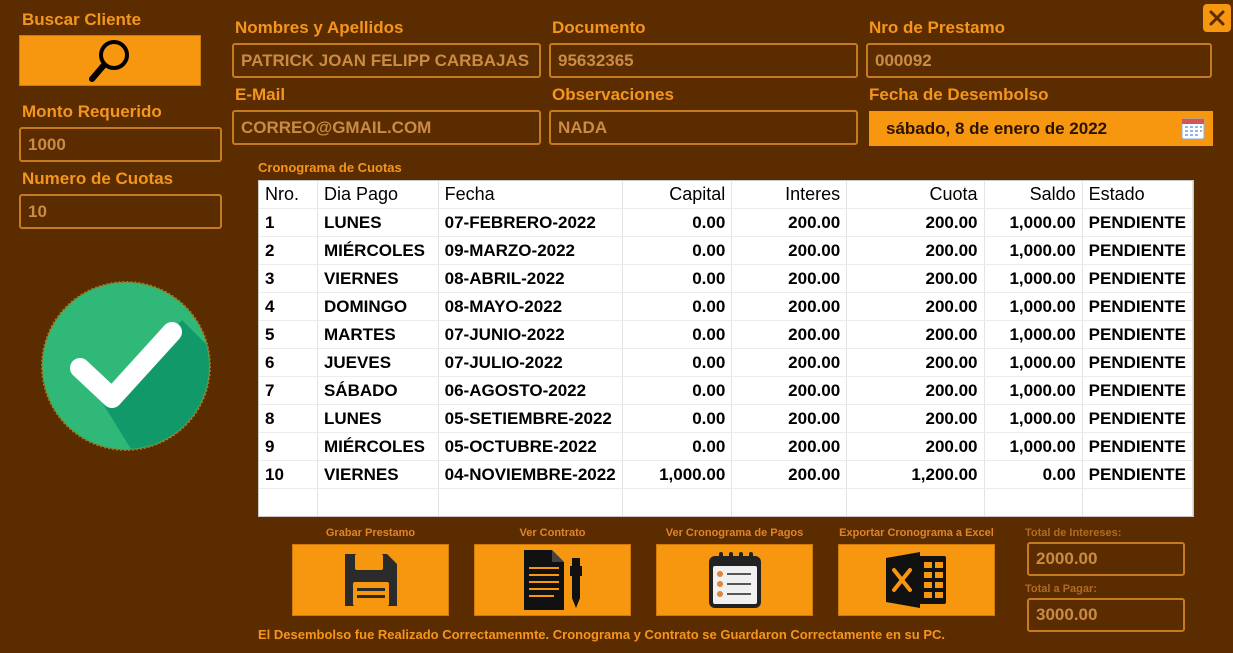 This screenshot has width=1233, height=653. Describe the element at coordinates (378, 390) in the screenshot. I see `table-cell: SÁBADO` at that location.